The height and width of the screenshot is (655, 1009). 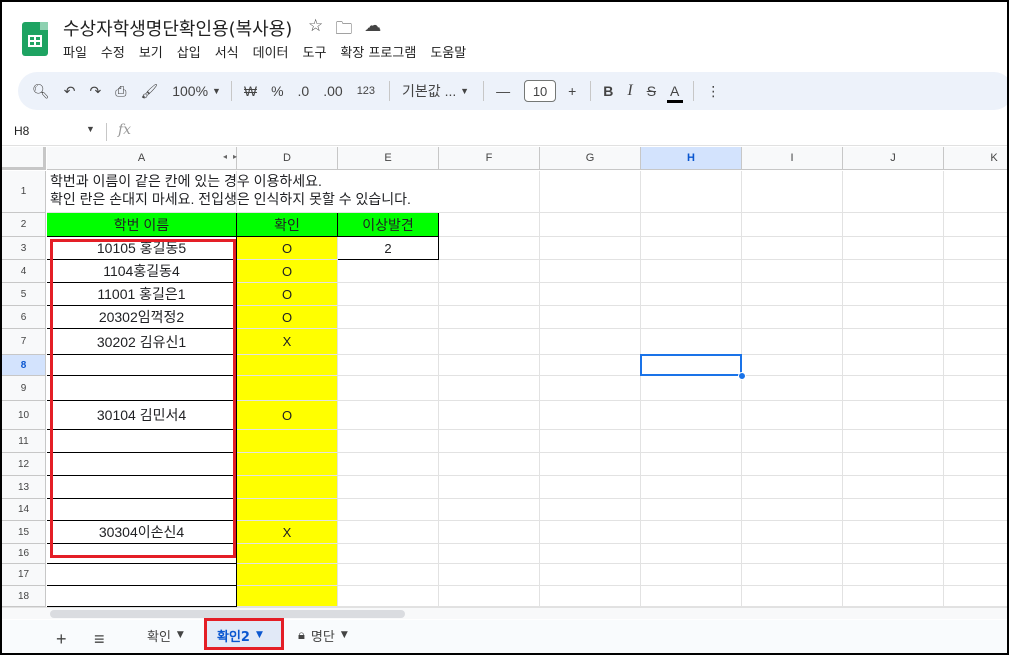 I want to click on add-sheet-icon: +, so click(x=61, y=639).